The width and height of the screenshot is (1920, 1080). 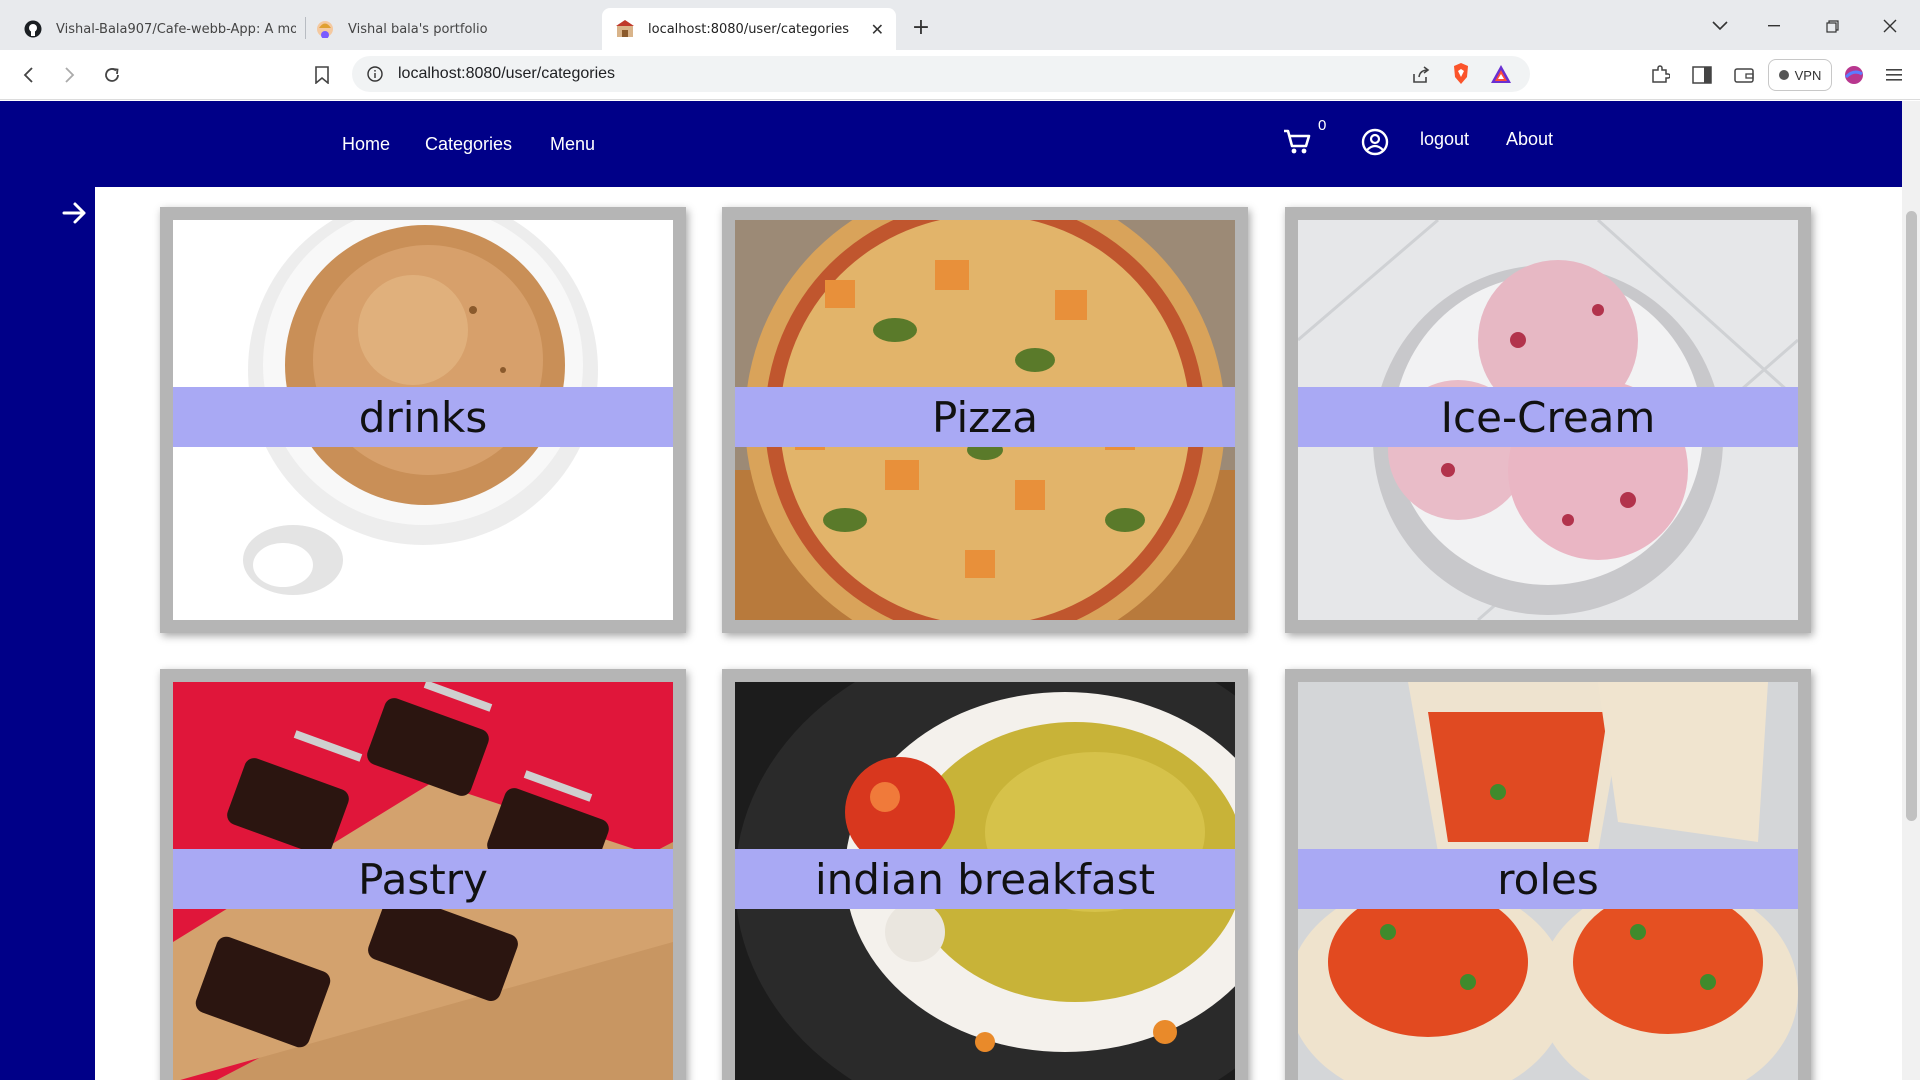 What do you see at coordinates (70, 75) in the screenshot?
I see `forward-icon` at bounding box center [70, 75].